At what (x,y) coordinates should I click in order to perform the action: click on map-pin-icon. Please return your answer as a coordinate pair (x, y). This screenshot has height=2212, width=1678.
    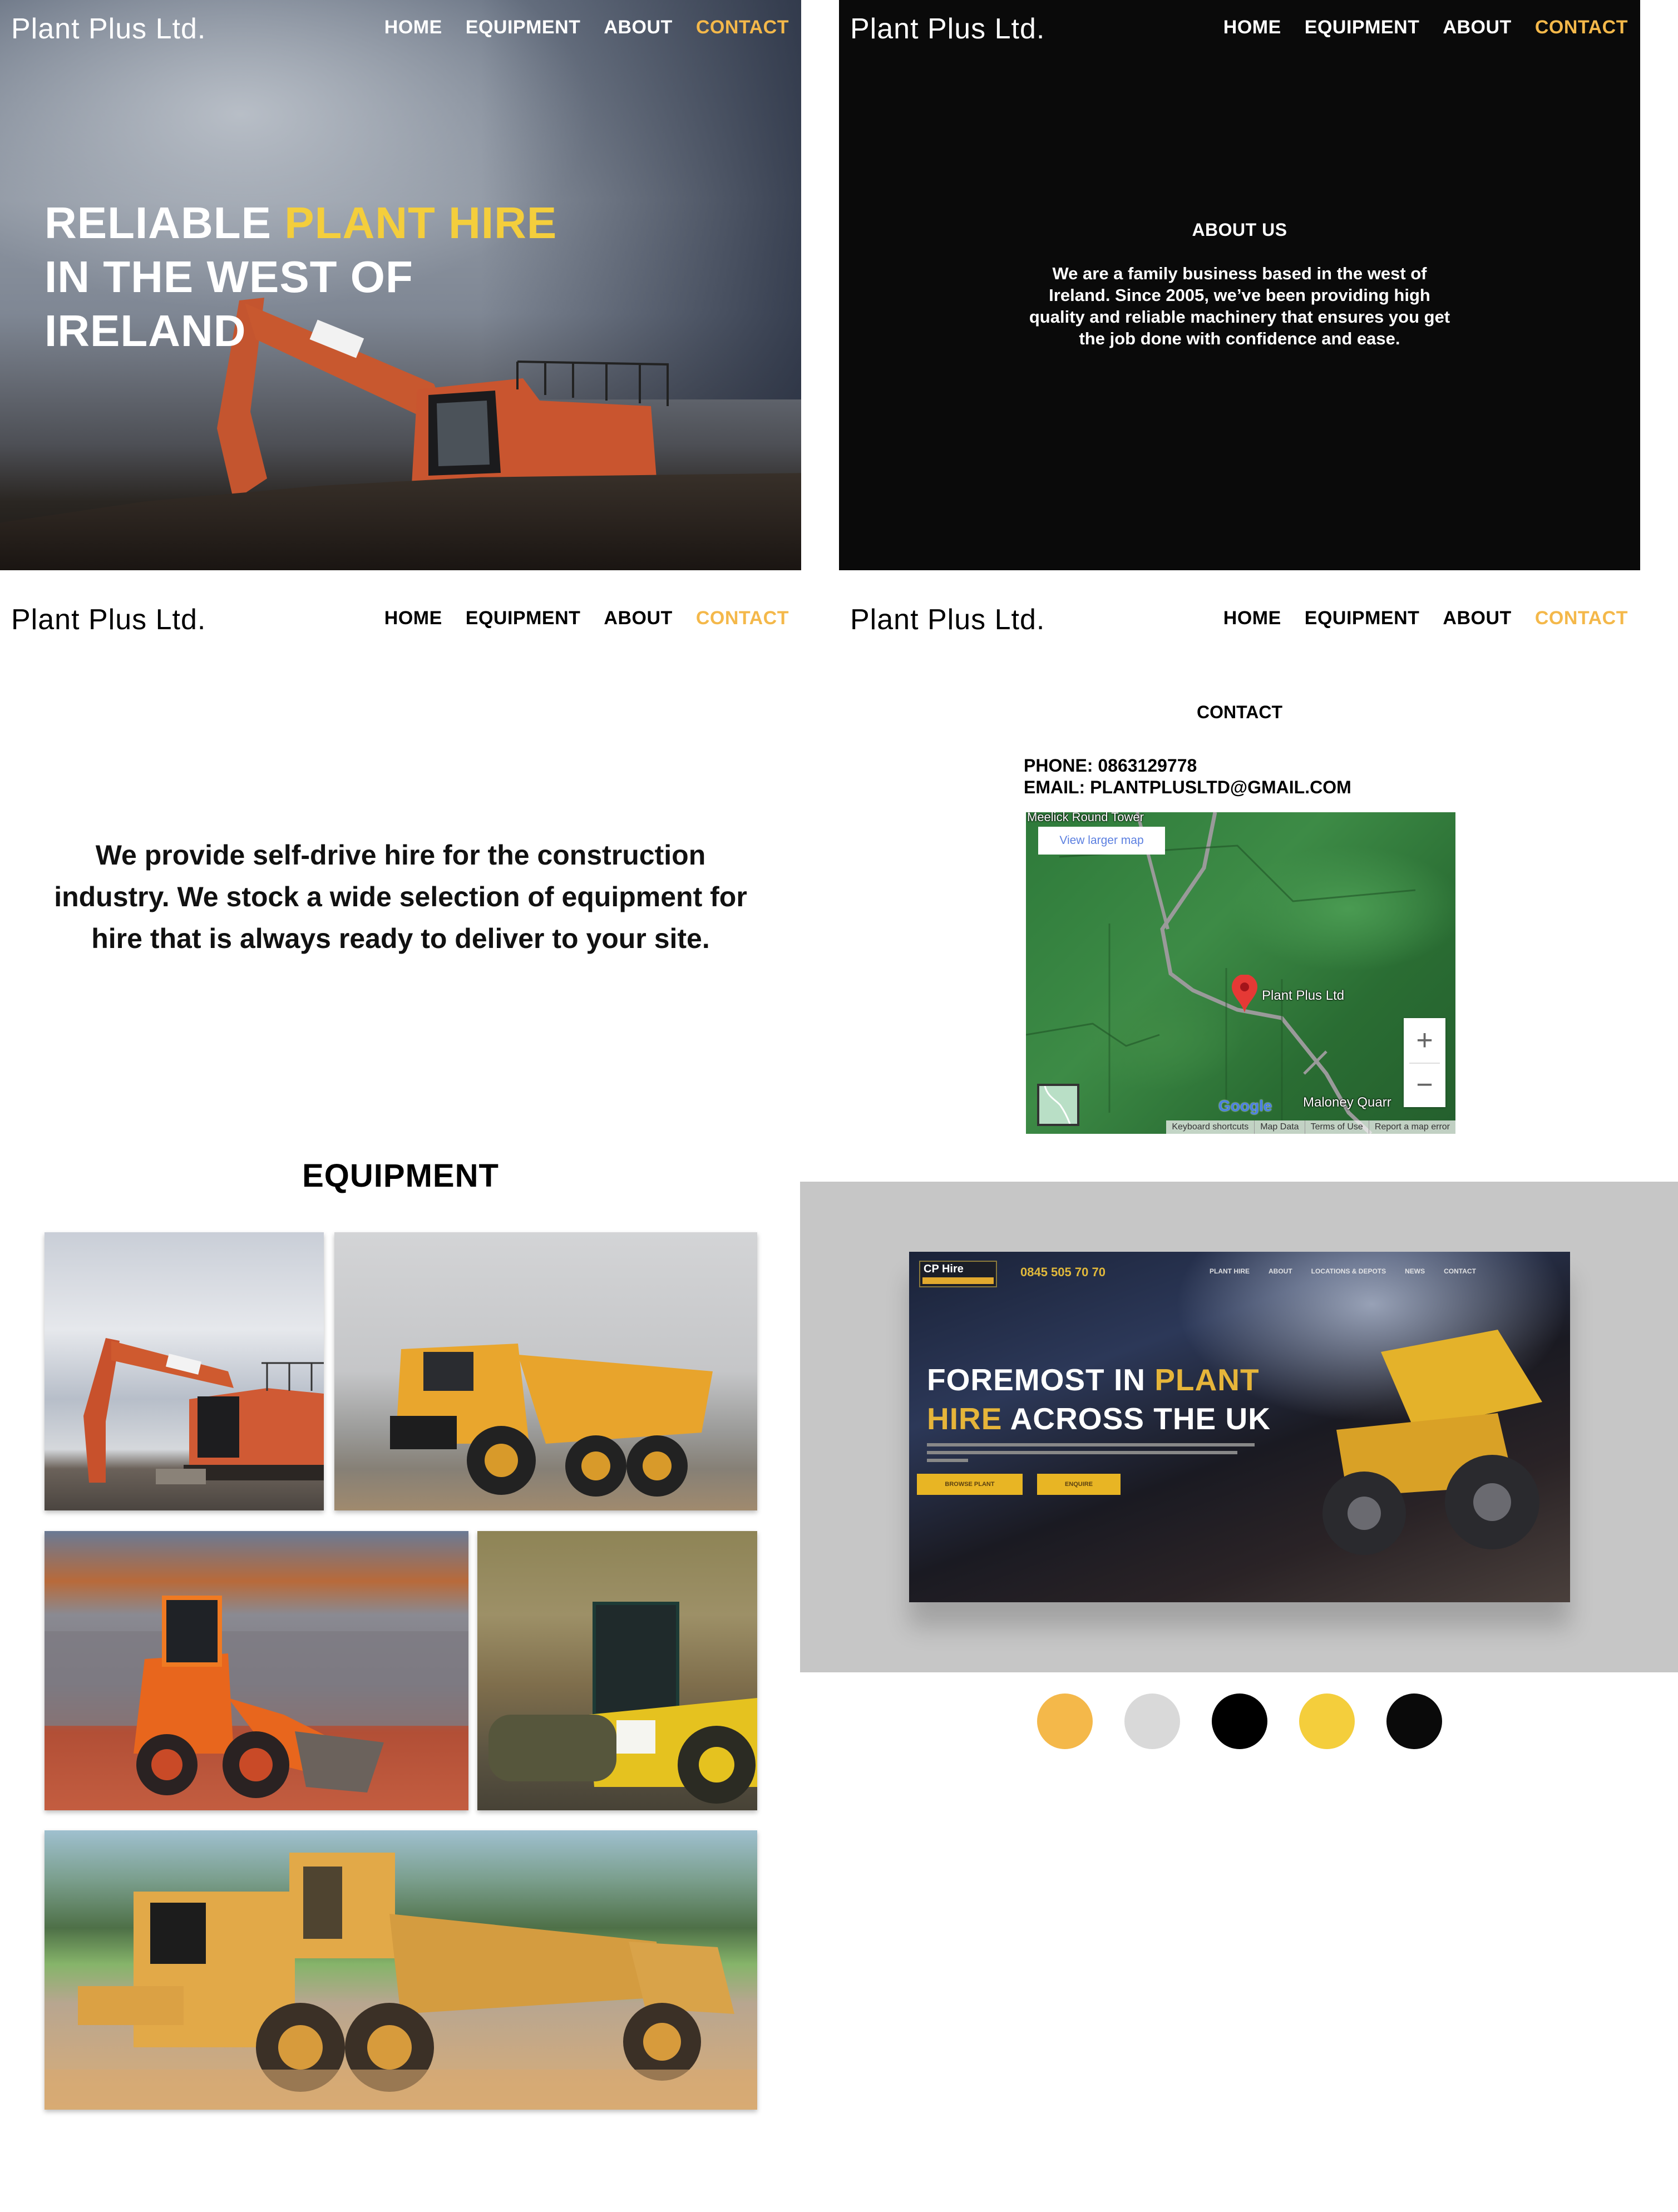
    Looking at the image, I should click on (1244, 995).